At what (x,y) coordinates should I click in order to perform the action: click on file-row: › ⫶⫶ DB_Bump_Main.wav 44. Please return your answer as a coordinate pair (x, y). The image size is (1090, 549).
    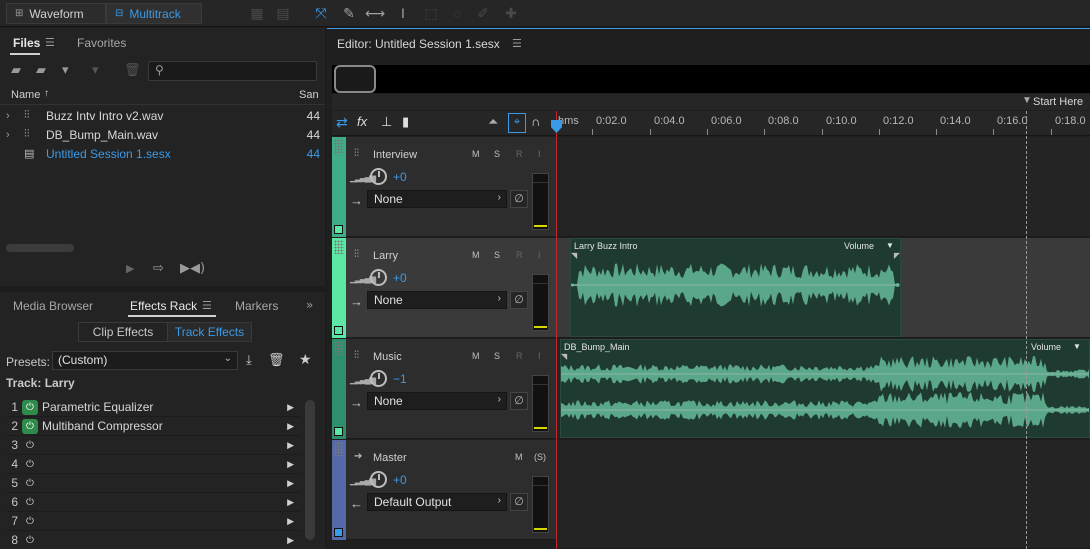
    Looking at the image, I should click on (163, 134).